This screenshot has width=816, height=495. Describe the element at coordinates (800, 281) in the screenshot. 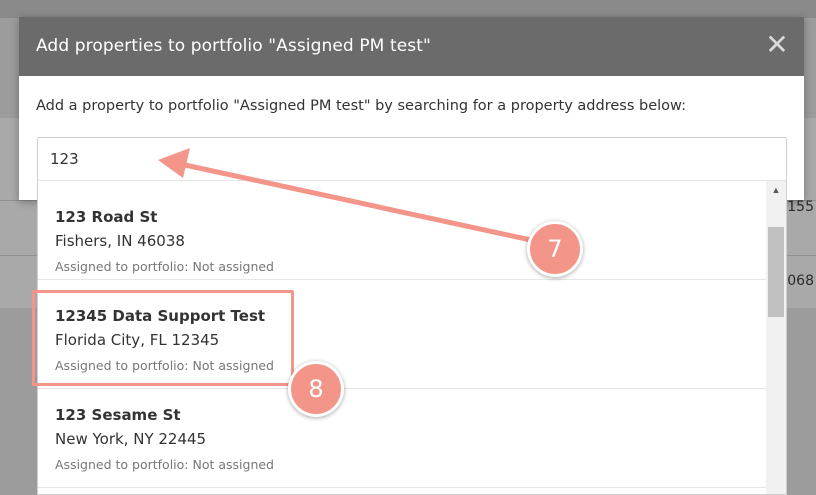

I see `background-cell: 068` at that location.